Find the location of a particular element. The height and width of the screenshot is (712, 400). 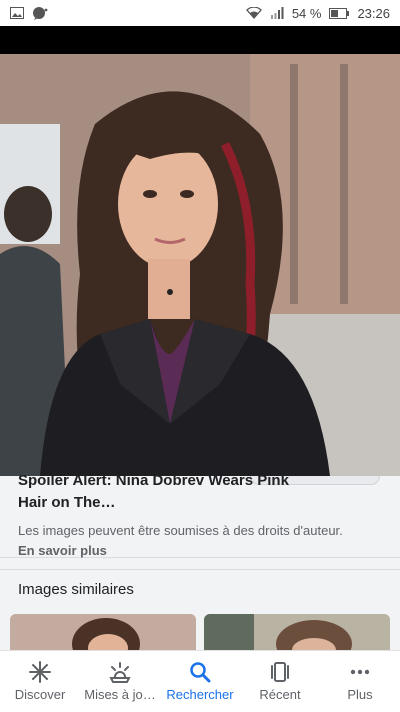

status-bar: 54 % 23:26 is located at coordinates (200, 13).